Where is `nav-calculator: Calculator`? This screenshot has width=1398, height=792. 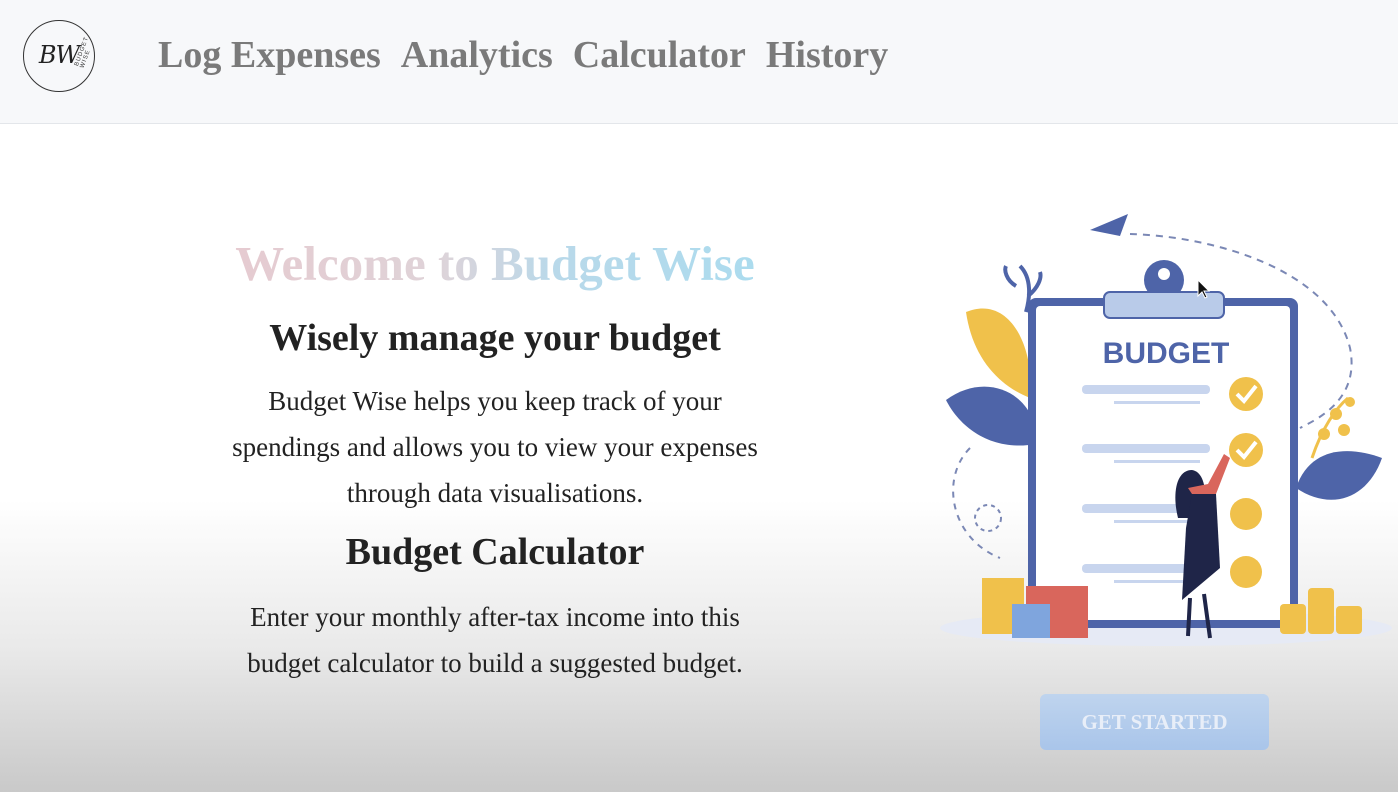
nav-calculator: Calculator is located at coordinates (659, 55).